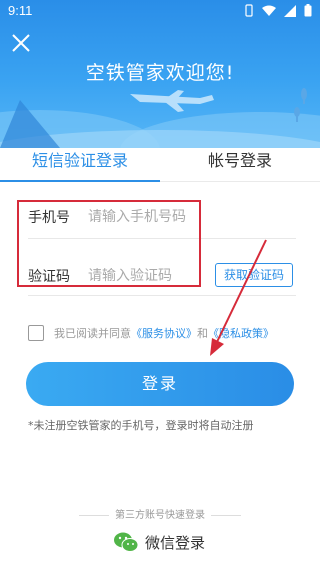  What do you see at coordinates (308, 10) in the screenshot?
I see `battery-icon` at bounding box center [308, 10].